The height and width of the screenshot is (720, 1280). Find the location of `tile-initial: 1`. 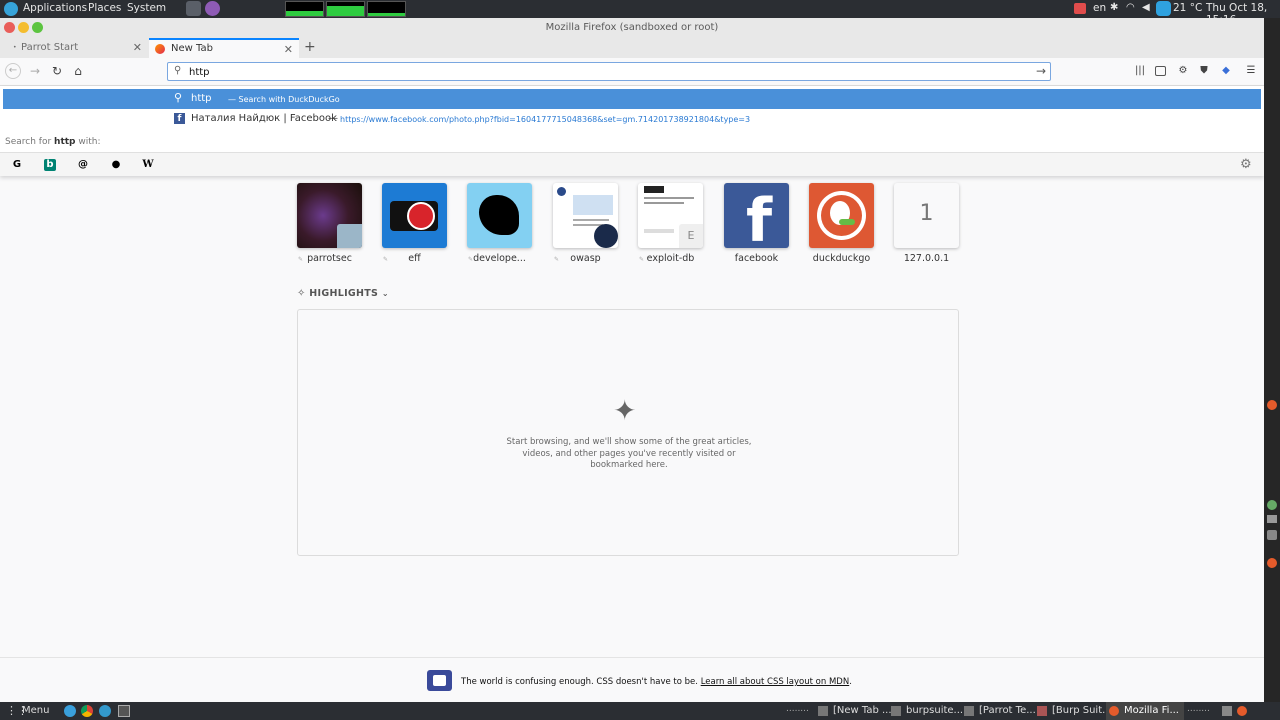

tile-initial: 1 is located at coordinates (926, 213).